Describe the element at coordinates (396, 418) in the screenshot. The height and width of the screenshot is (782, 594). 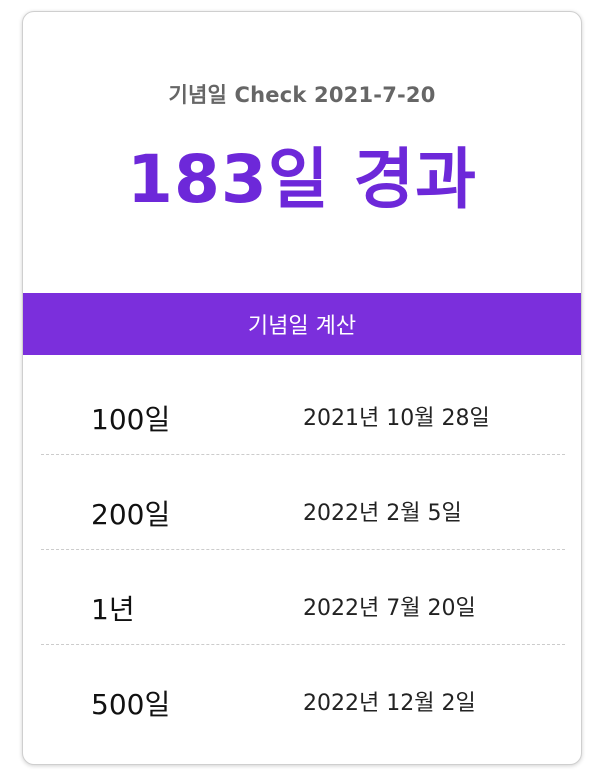
I see `milestone-date: 2021년 10월 28일` at that location.